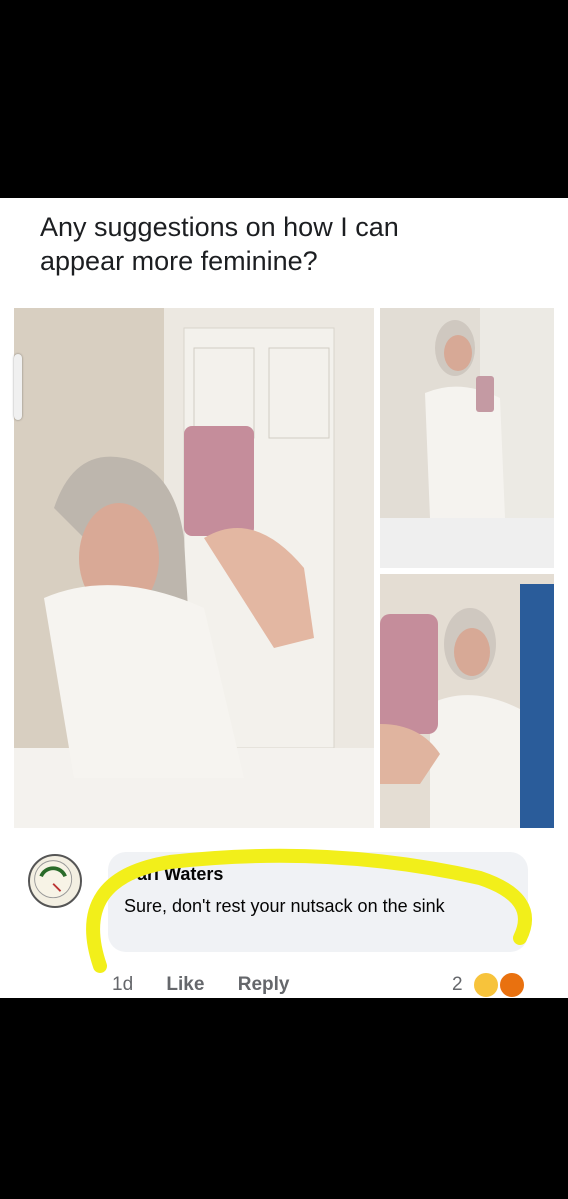  What do you see at coordinates (457, 985) in the screenshot?
I see `reaction-count: 2` at bounding box center [457, 985].